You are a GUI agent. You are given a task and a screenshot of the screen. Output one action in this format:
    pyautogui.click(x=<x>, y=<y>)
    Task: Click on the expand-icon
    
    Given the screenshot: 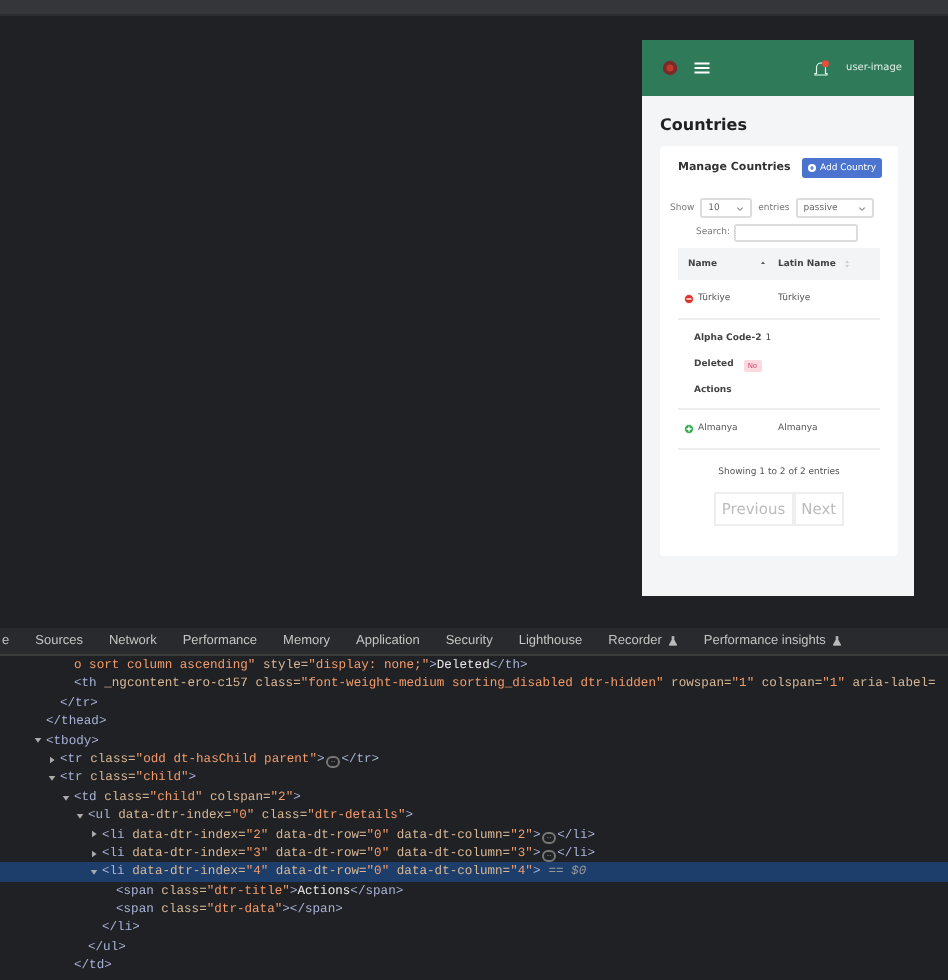 What is the action you would take?
    pyautogui.click(x=689, y=429)
    